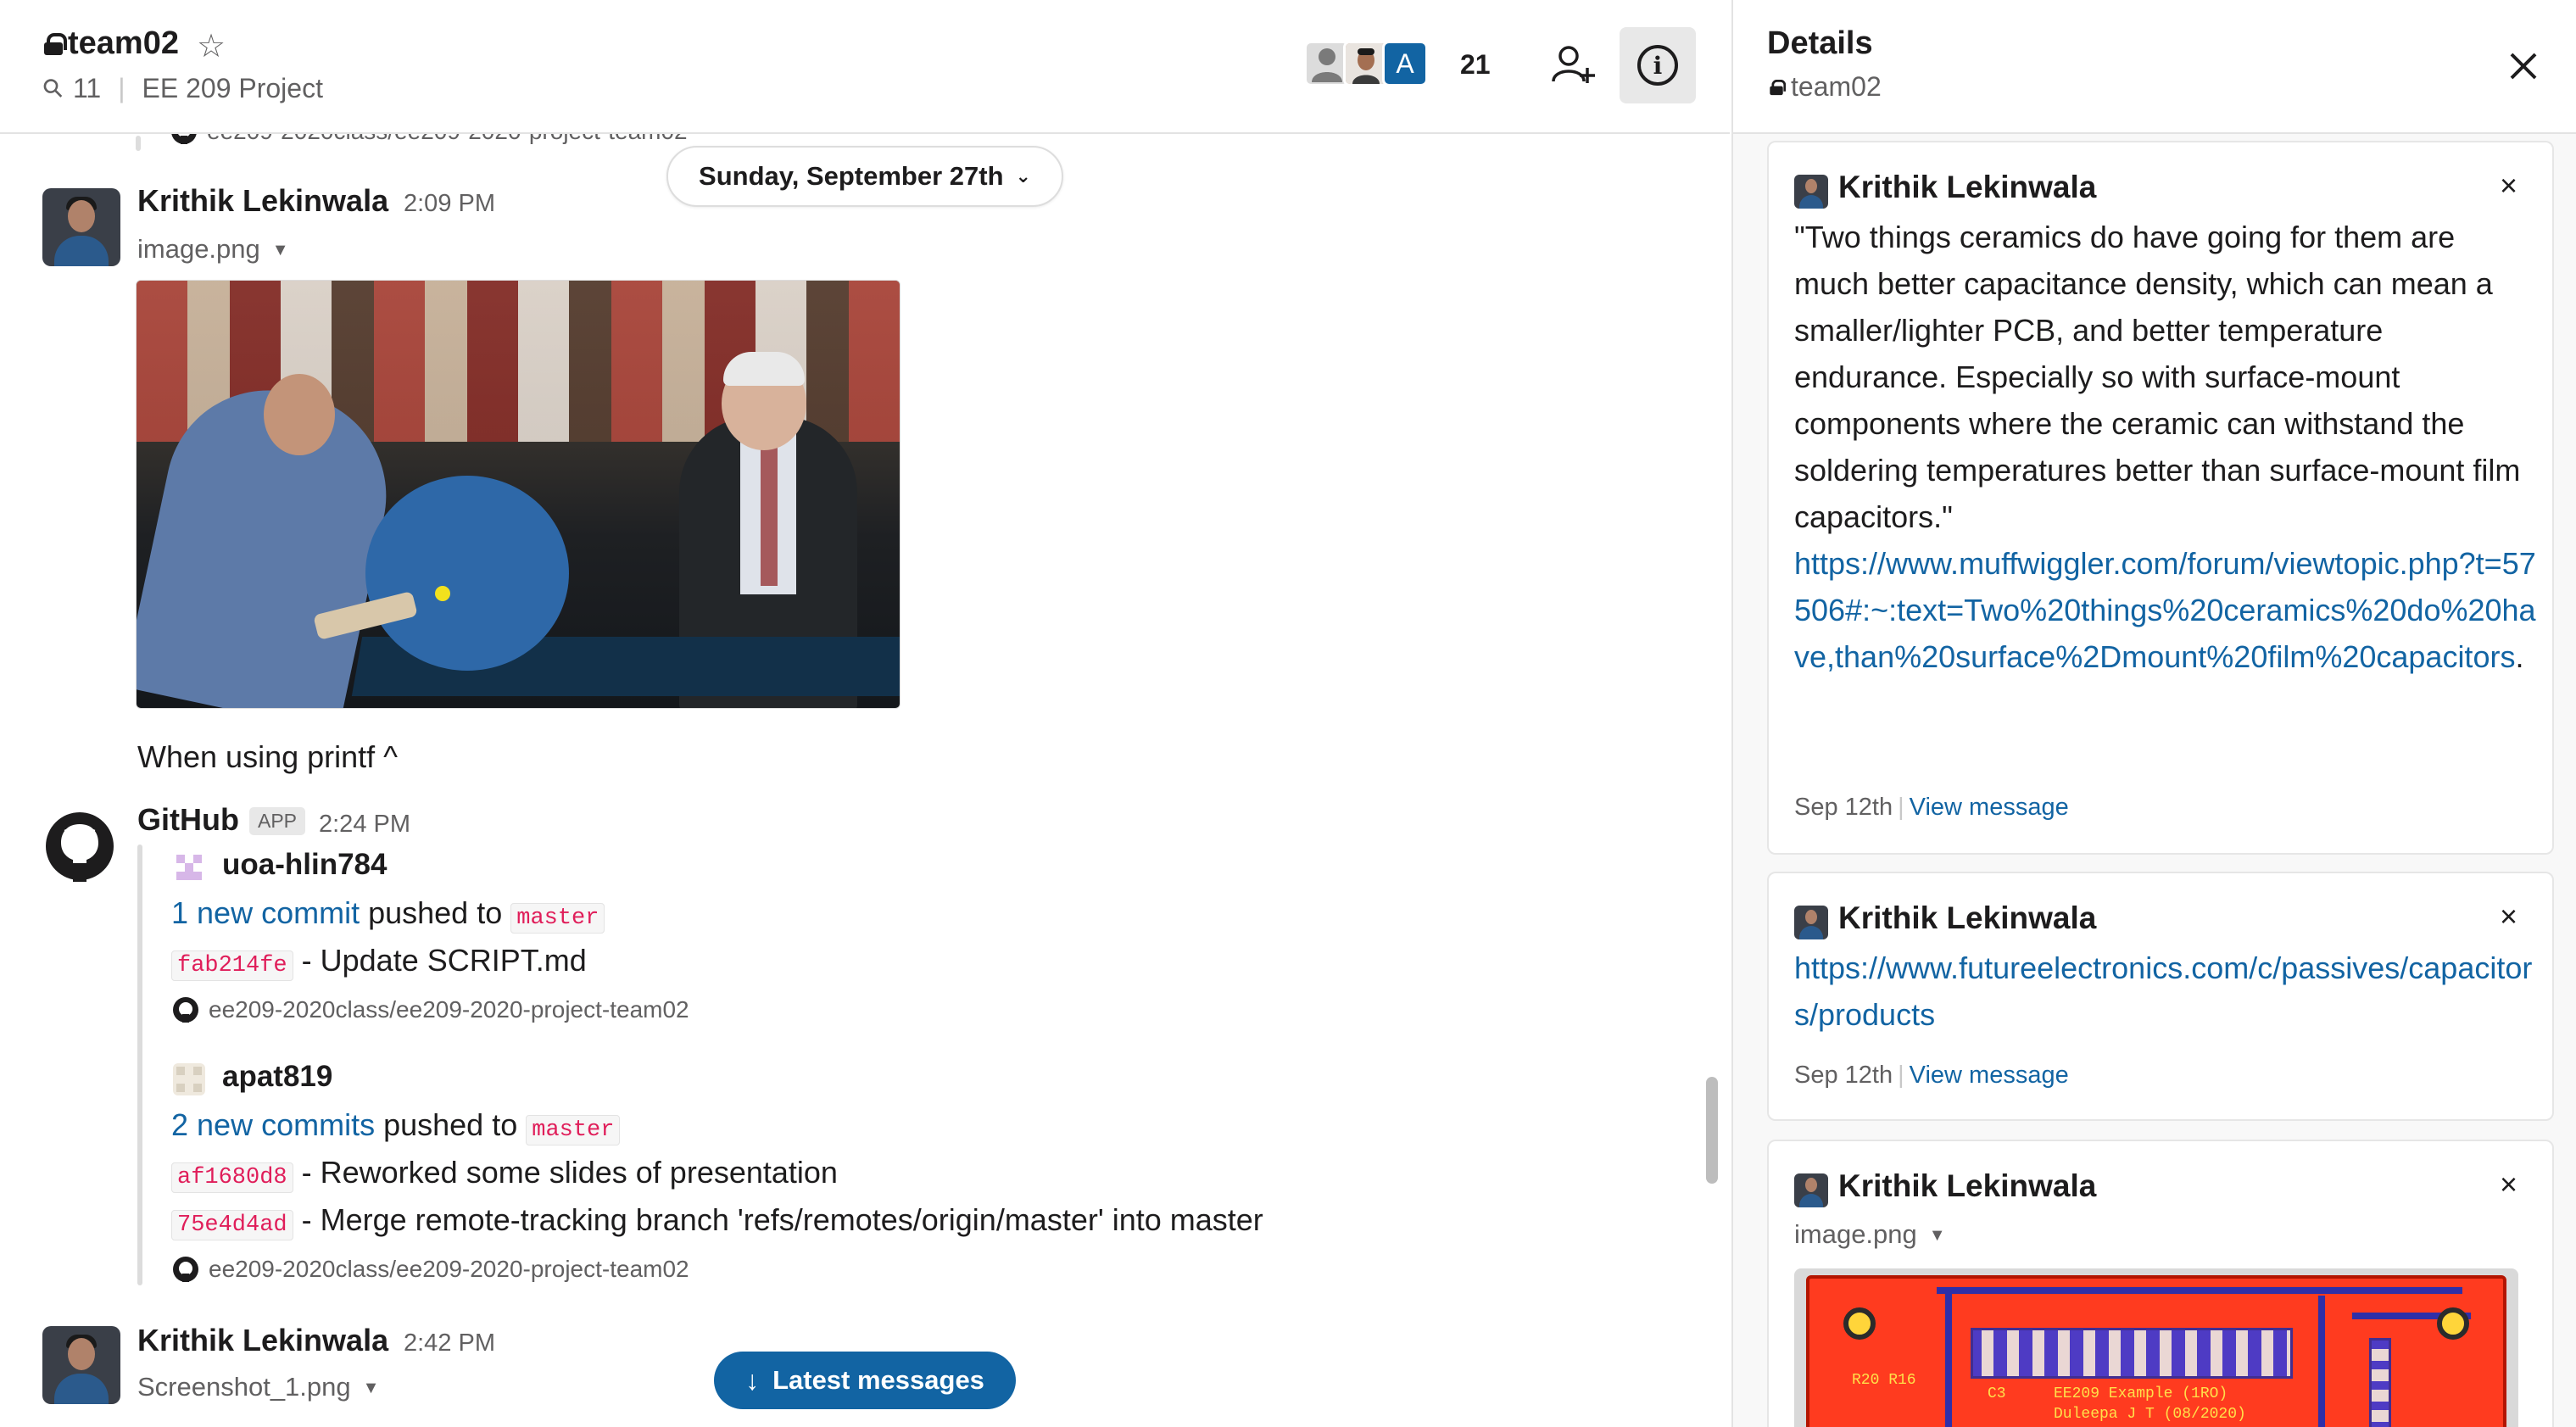 The height and width of the screenshot is (1427, 2576). What do you see at coordinates (138, 143) in the screenshot?
I see `attachment-bar` at bounding box center [138, 143].